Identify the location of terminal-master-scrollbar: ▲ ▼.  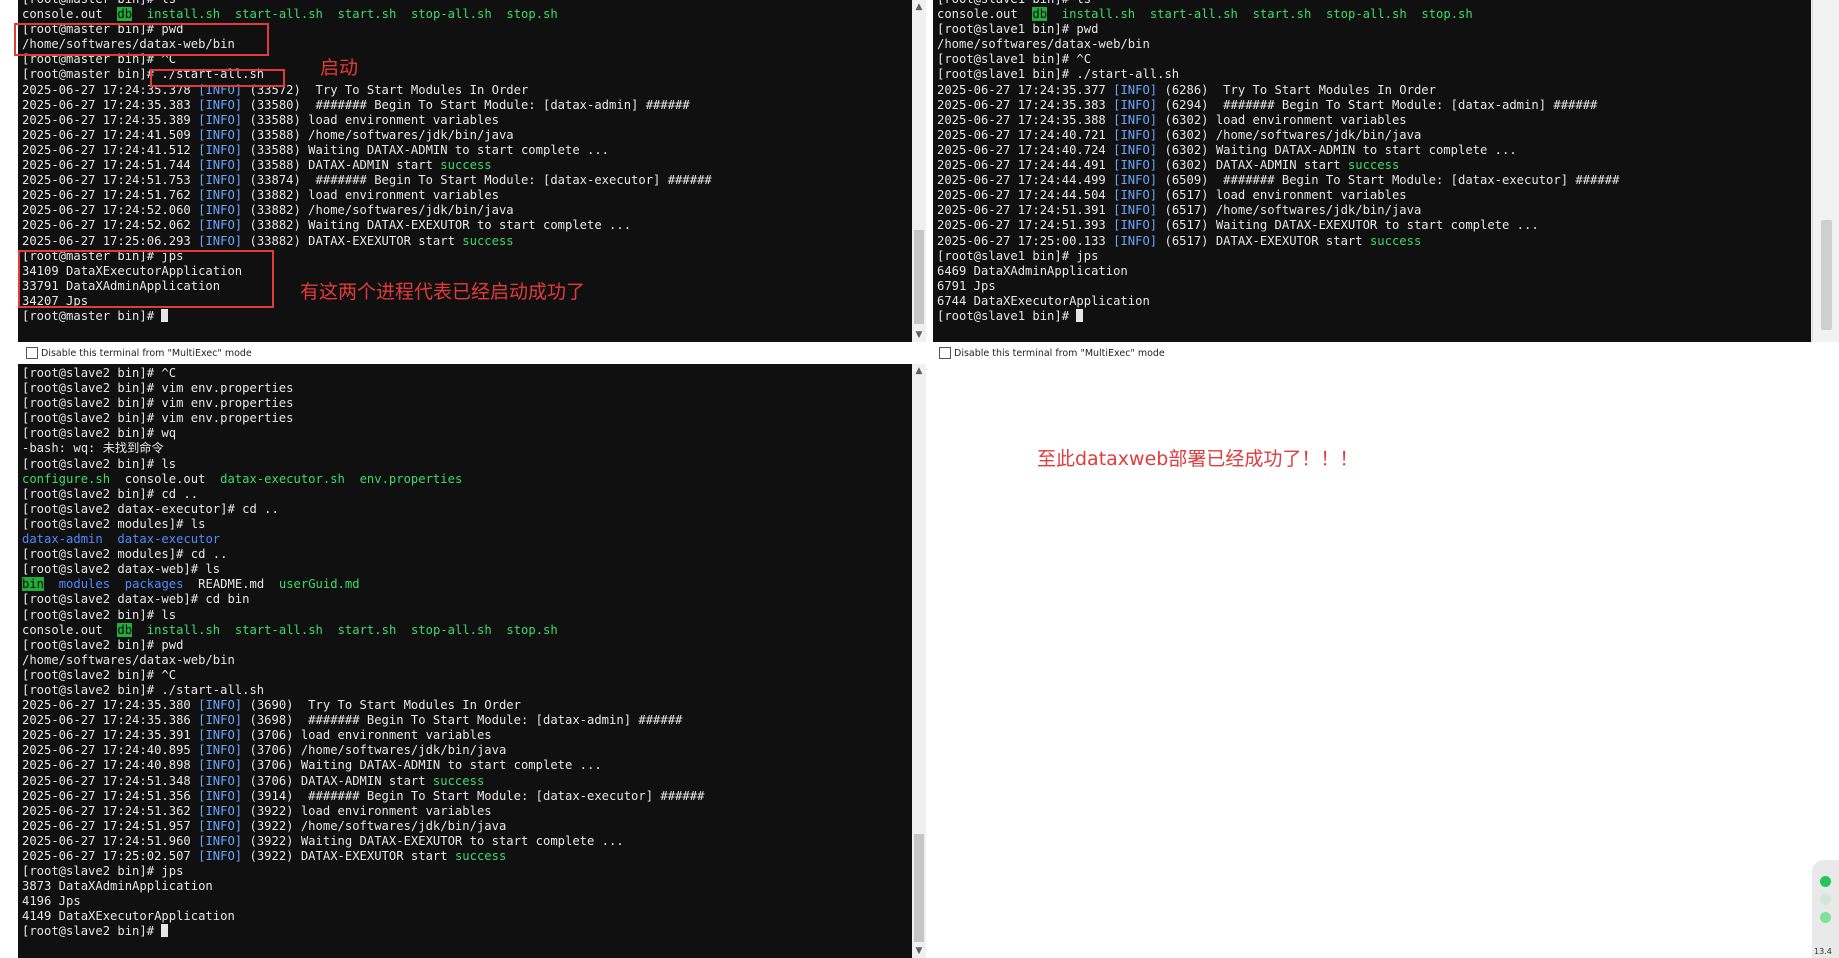
(919, 171).